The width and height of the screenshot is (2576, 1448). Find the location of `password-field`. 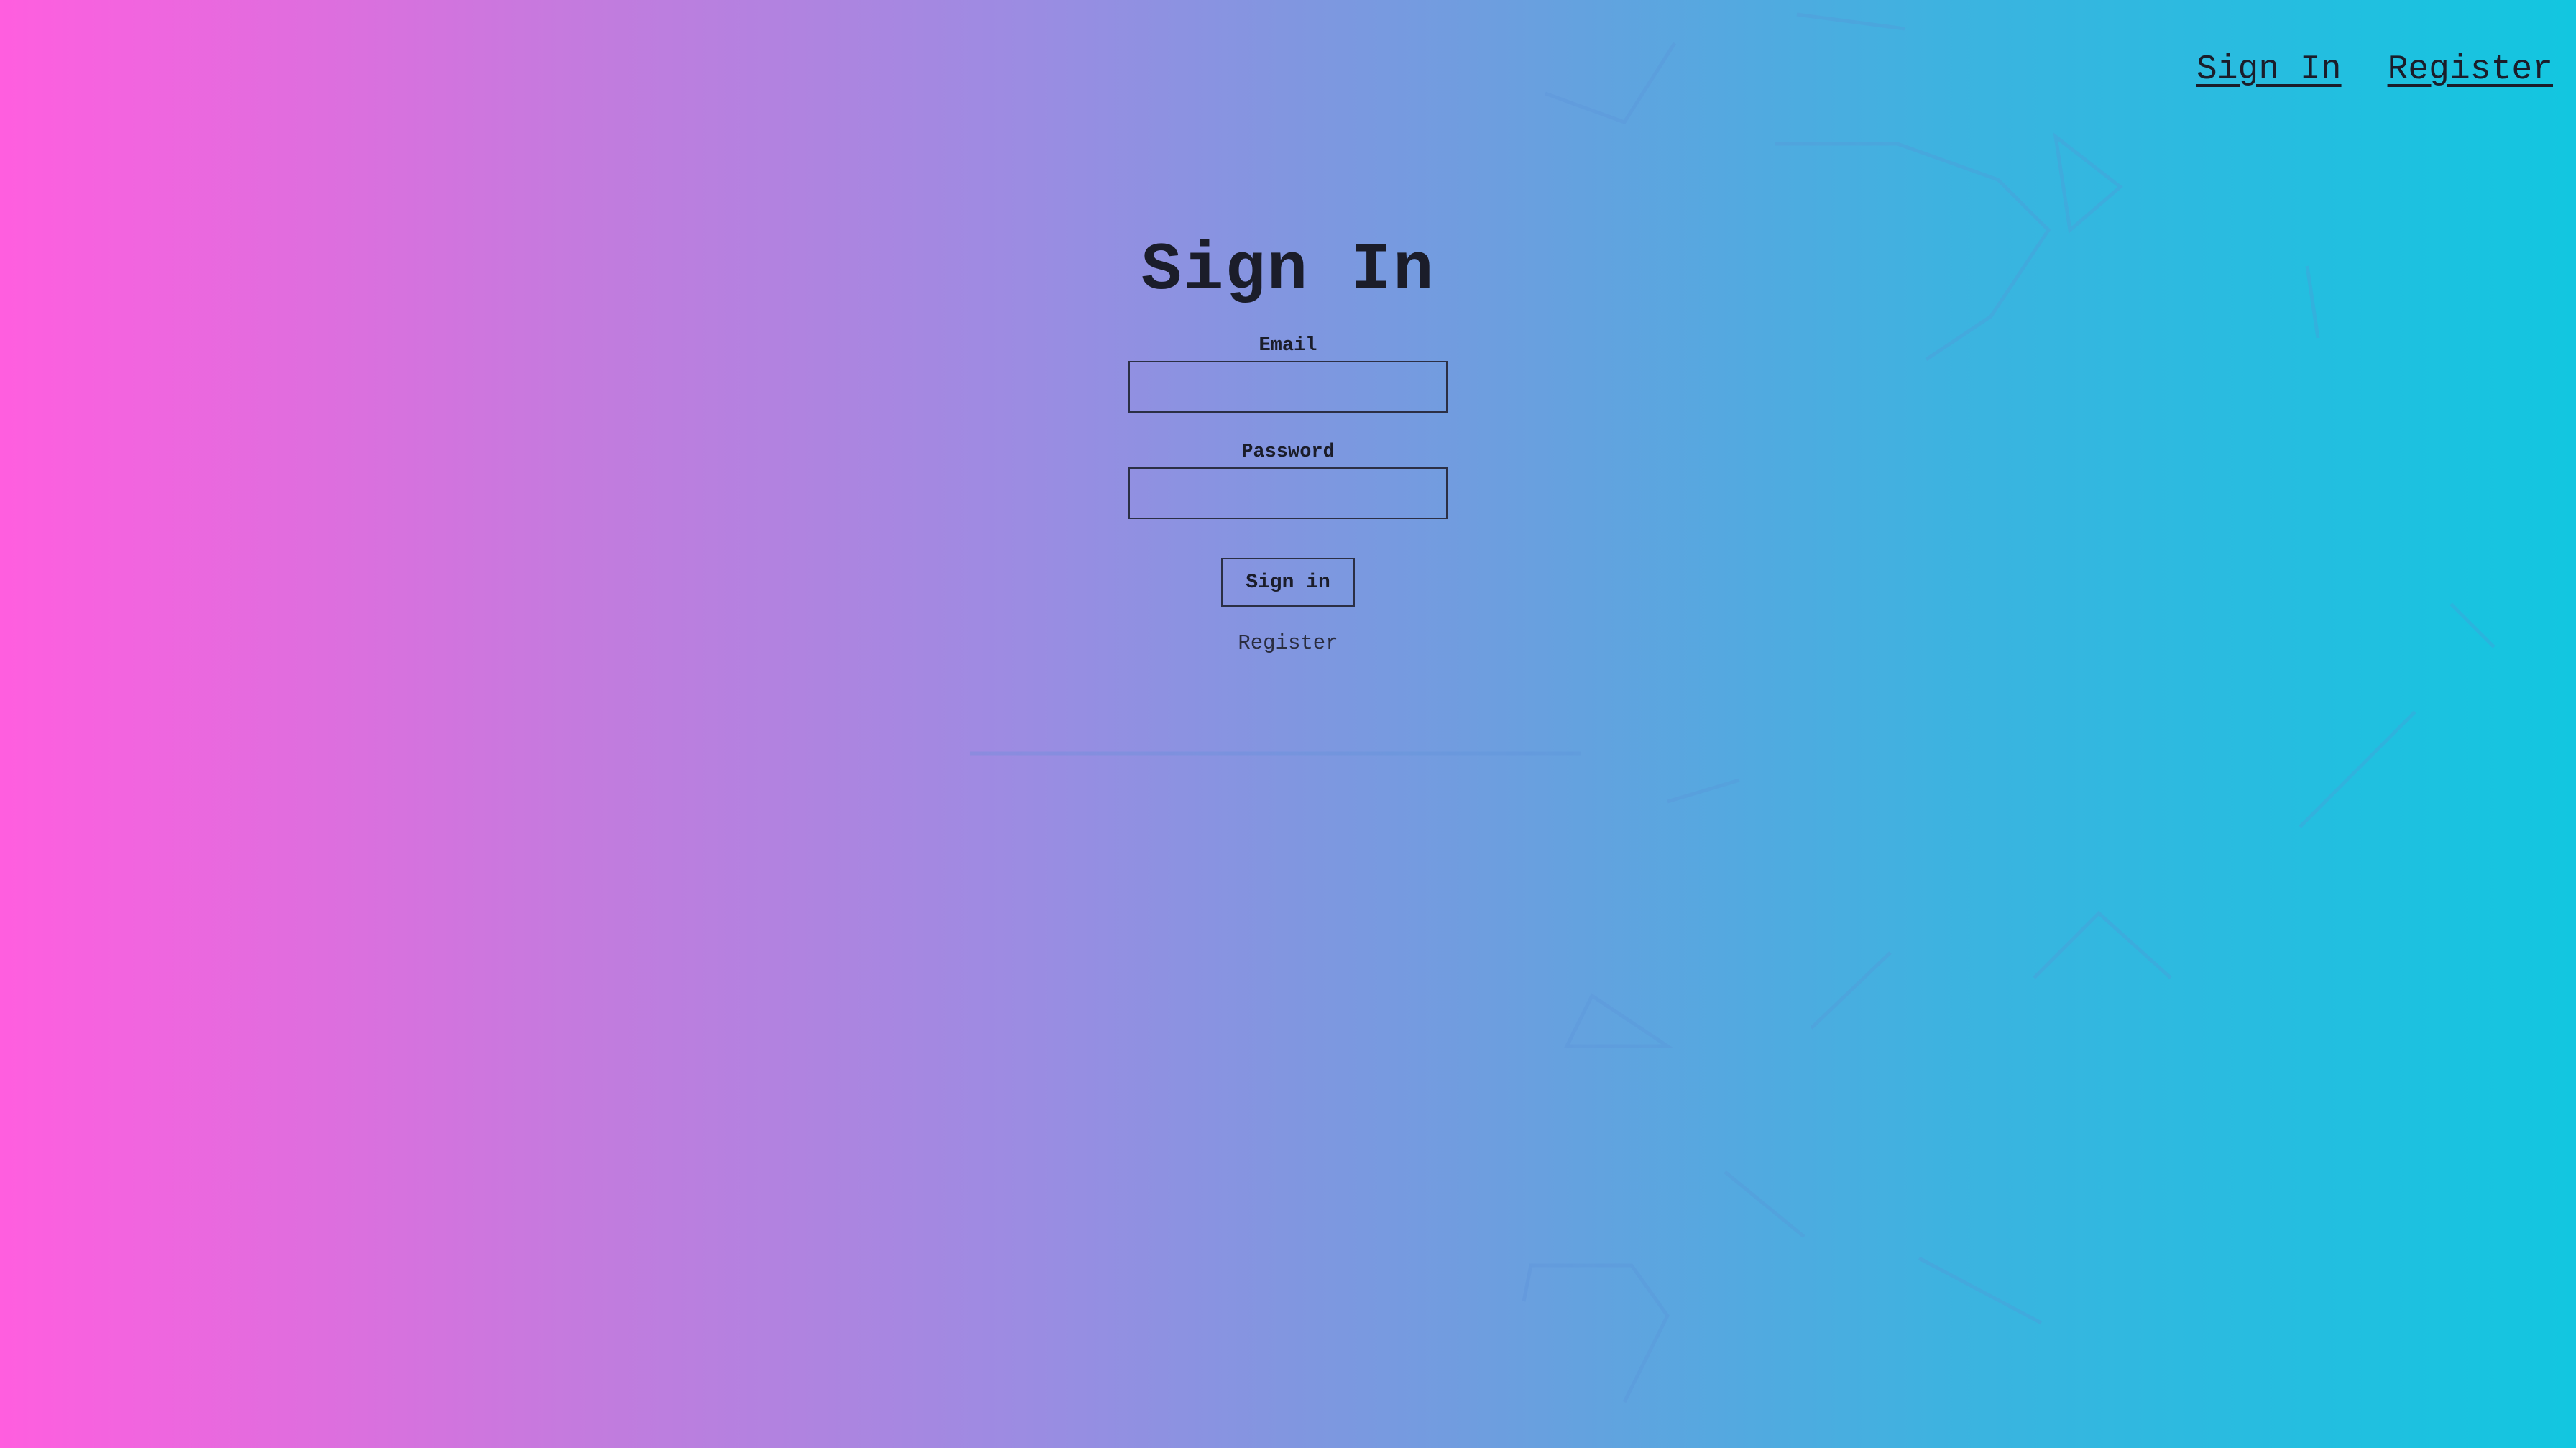

password-field is located at coordinates (1288, 493).